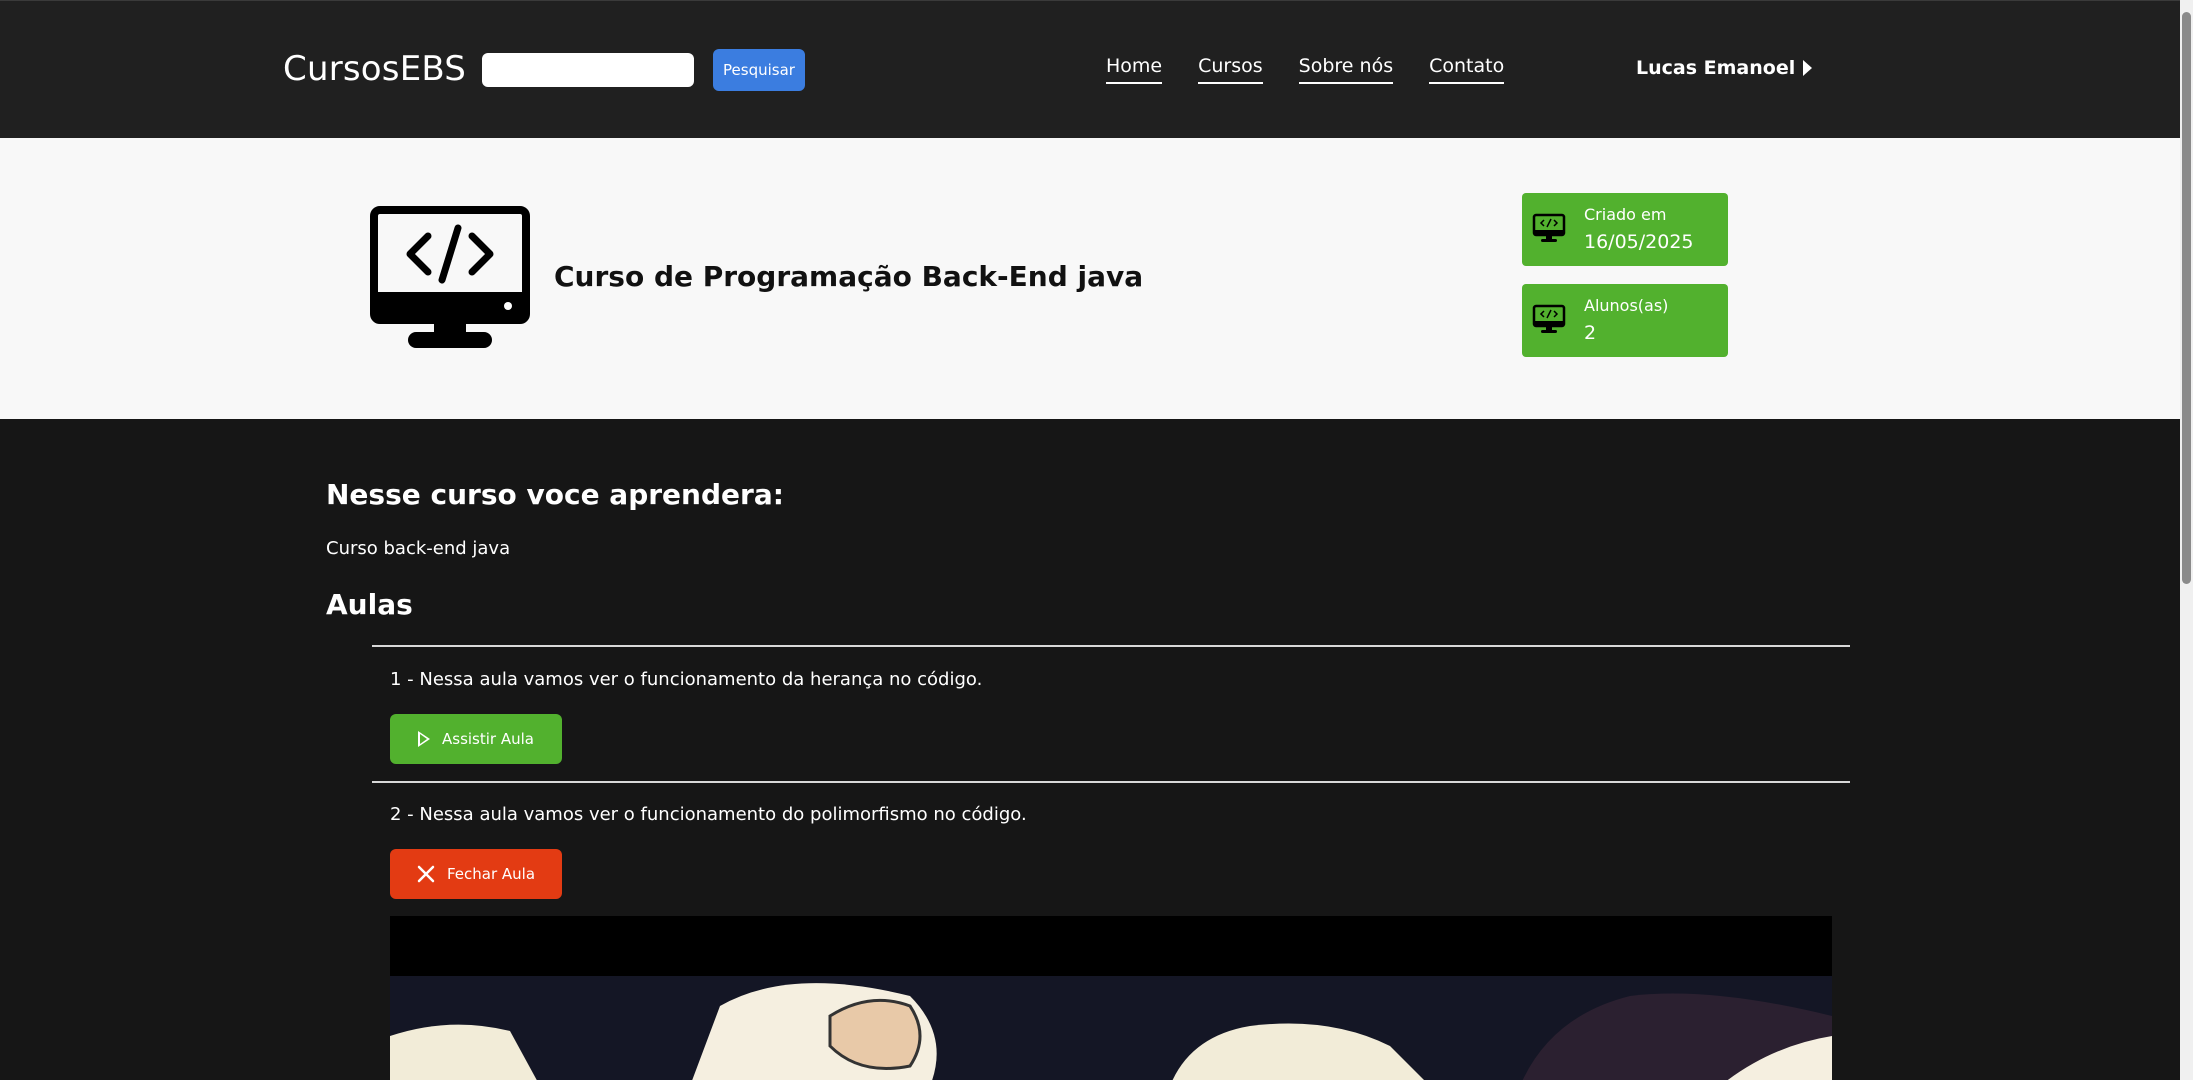  I want to click on stat-label: Alunos(as), so click(1626, 305).